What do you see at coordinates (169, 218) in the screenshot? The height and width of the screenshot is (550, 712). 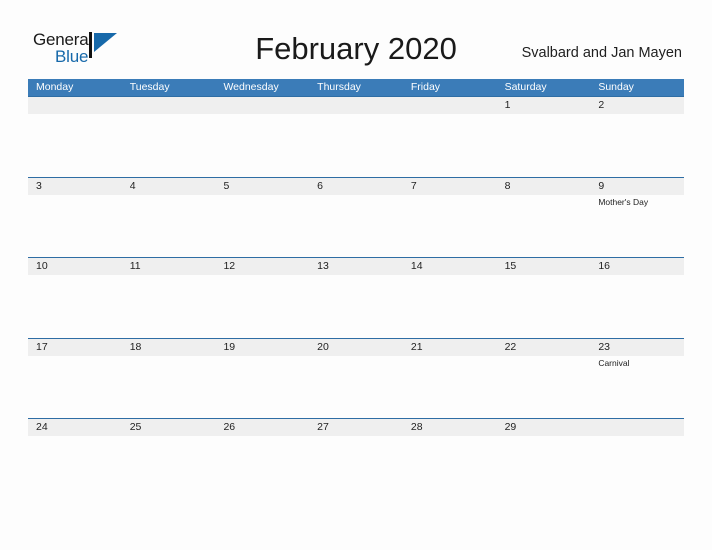 I see `day-cell: 4` at bounding box center [169, 218].